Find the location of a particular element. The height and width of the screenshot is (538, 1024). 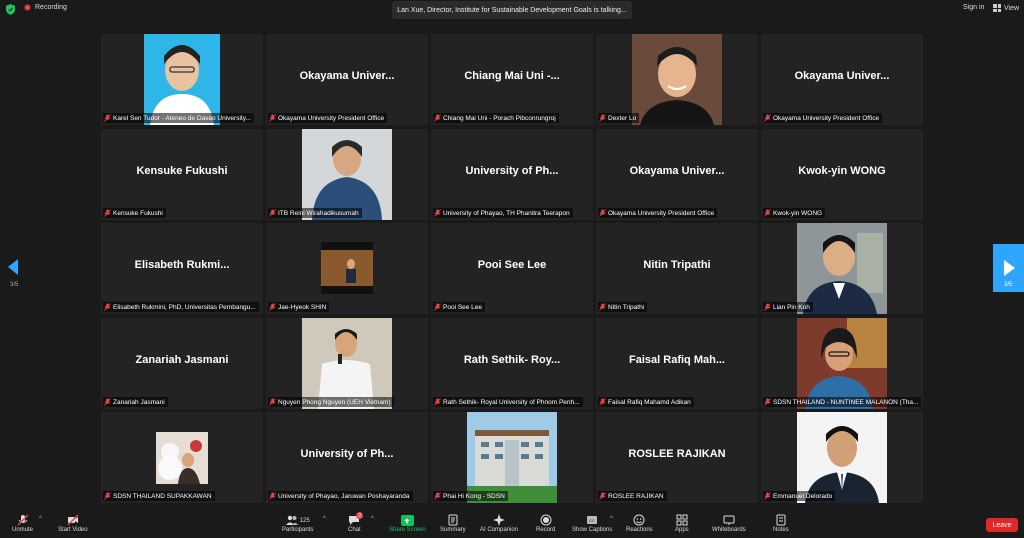

participant-tile: ROSLEE RAJIKAN ROSLEE RAJIKAN is located at coordinates (677, 457).